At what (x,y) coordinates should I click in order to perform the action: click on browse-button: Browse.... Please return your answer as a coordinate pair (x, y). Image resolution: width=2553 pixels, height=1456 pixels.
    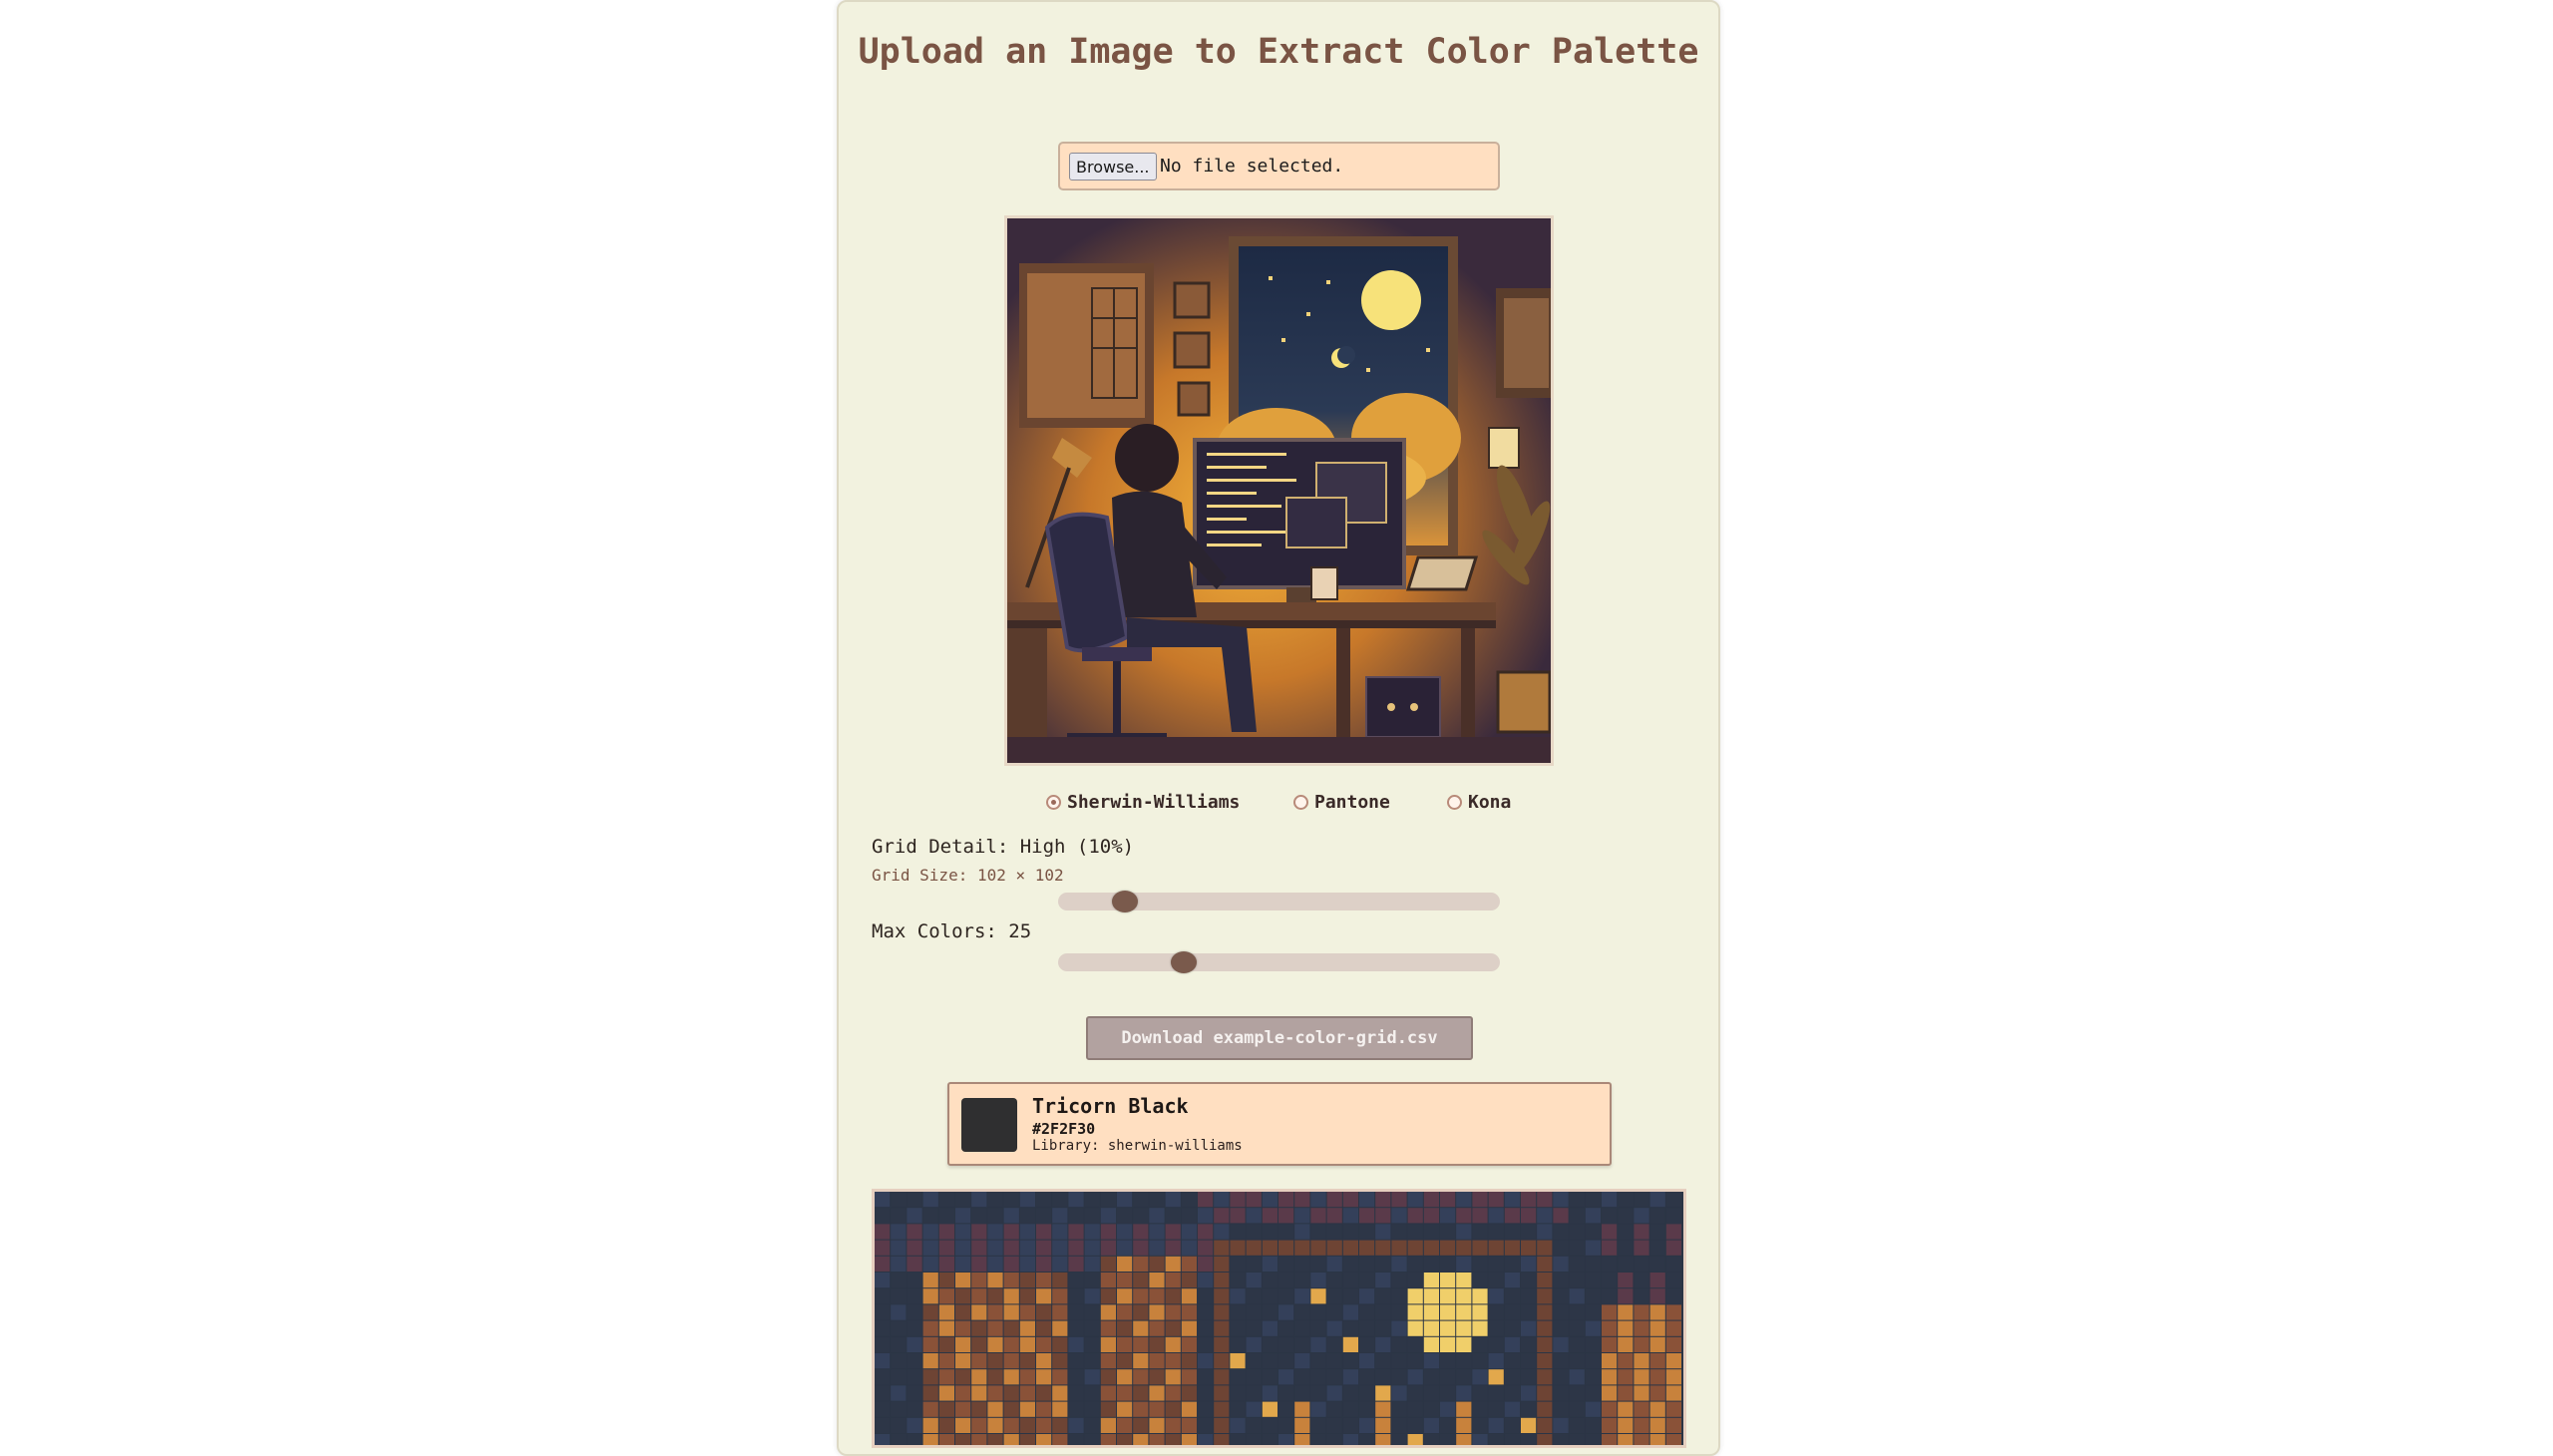
    Looking at the image, I should click on (1113, 167).